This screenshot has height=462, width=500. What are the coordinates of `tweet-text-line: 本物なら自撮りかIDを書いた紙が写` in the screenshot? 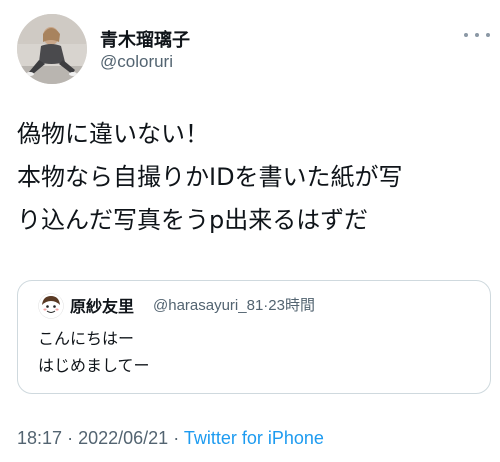 It's located at (210, 177).